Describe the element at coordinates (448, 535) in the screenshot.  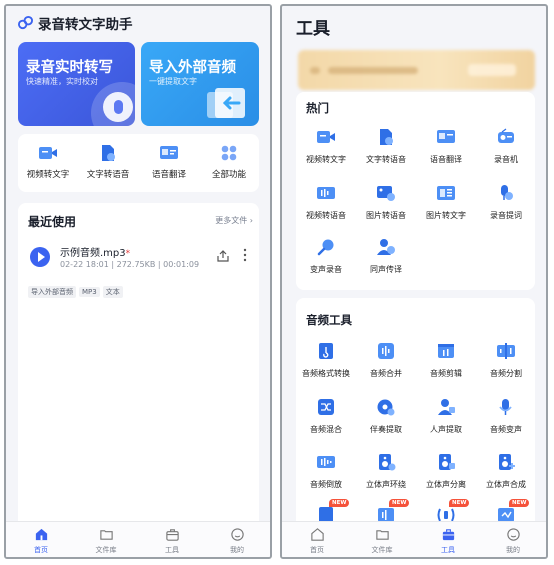
I see `toolbox-icon` at that location.